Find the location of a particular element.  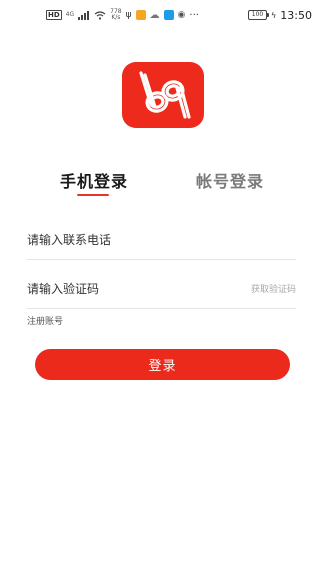

login-tabs: 手机登录 帐号登录 is located at coordinates (162, 183).